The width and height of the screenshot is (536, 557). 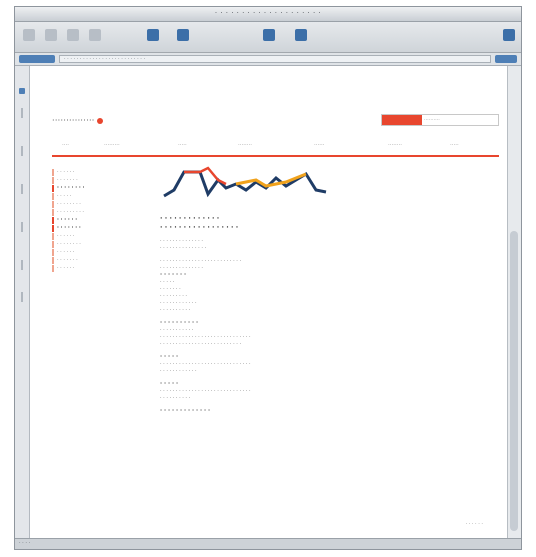 What do you see at coordinates (395, 145) in the screenshot?
I see `nav-item-6: ········` at bounding box center [395, 145].